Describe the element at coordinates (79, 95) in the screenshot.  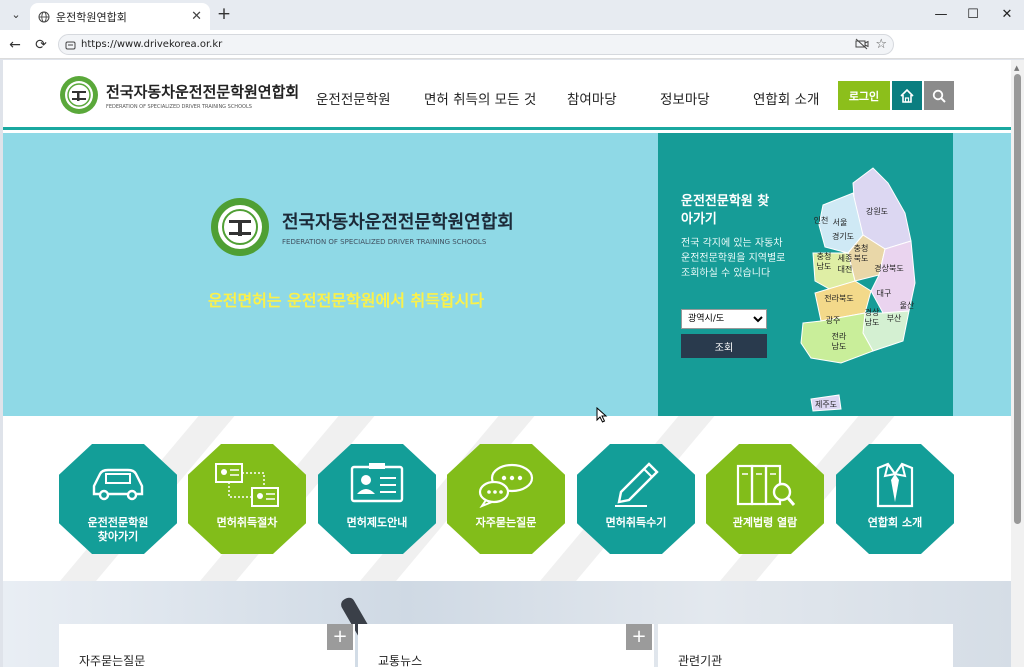
I see `emblem-icon` at that location.